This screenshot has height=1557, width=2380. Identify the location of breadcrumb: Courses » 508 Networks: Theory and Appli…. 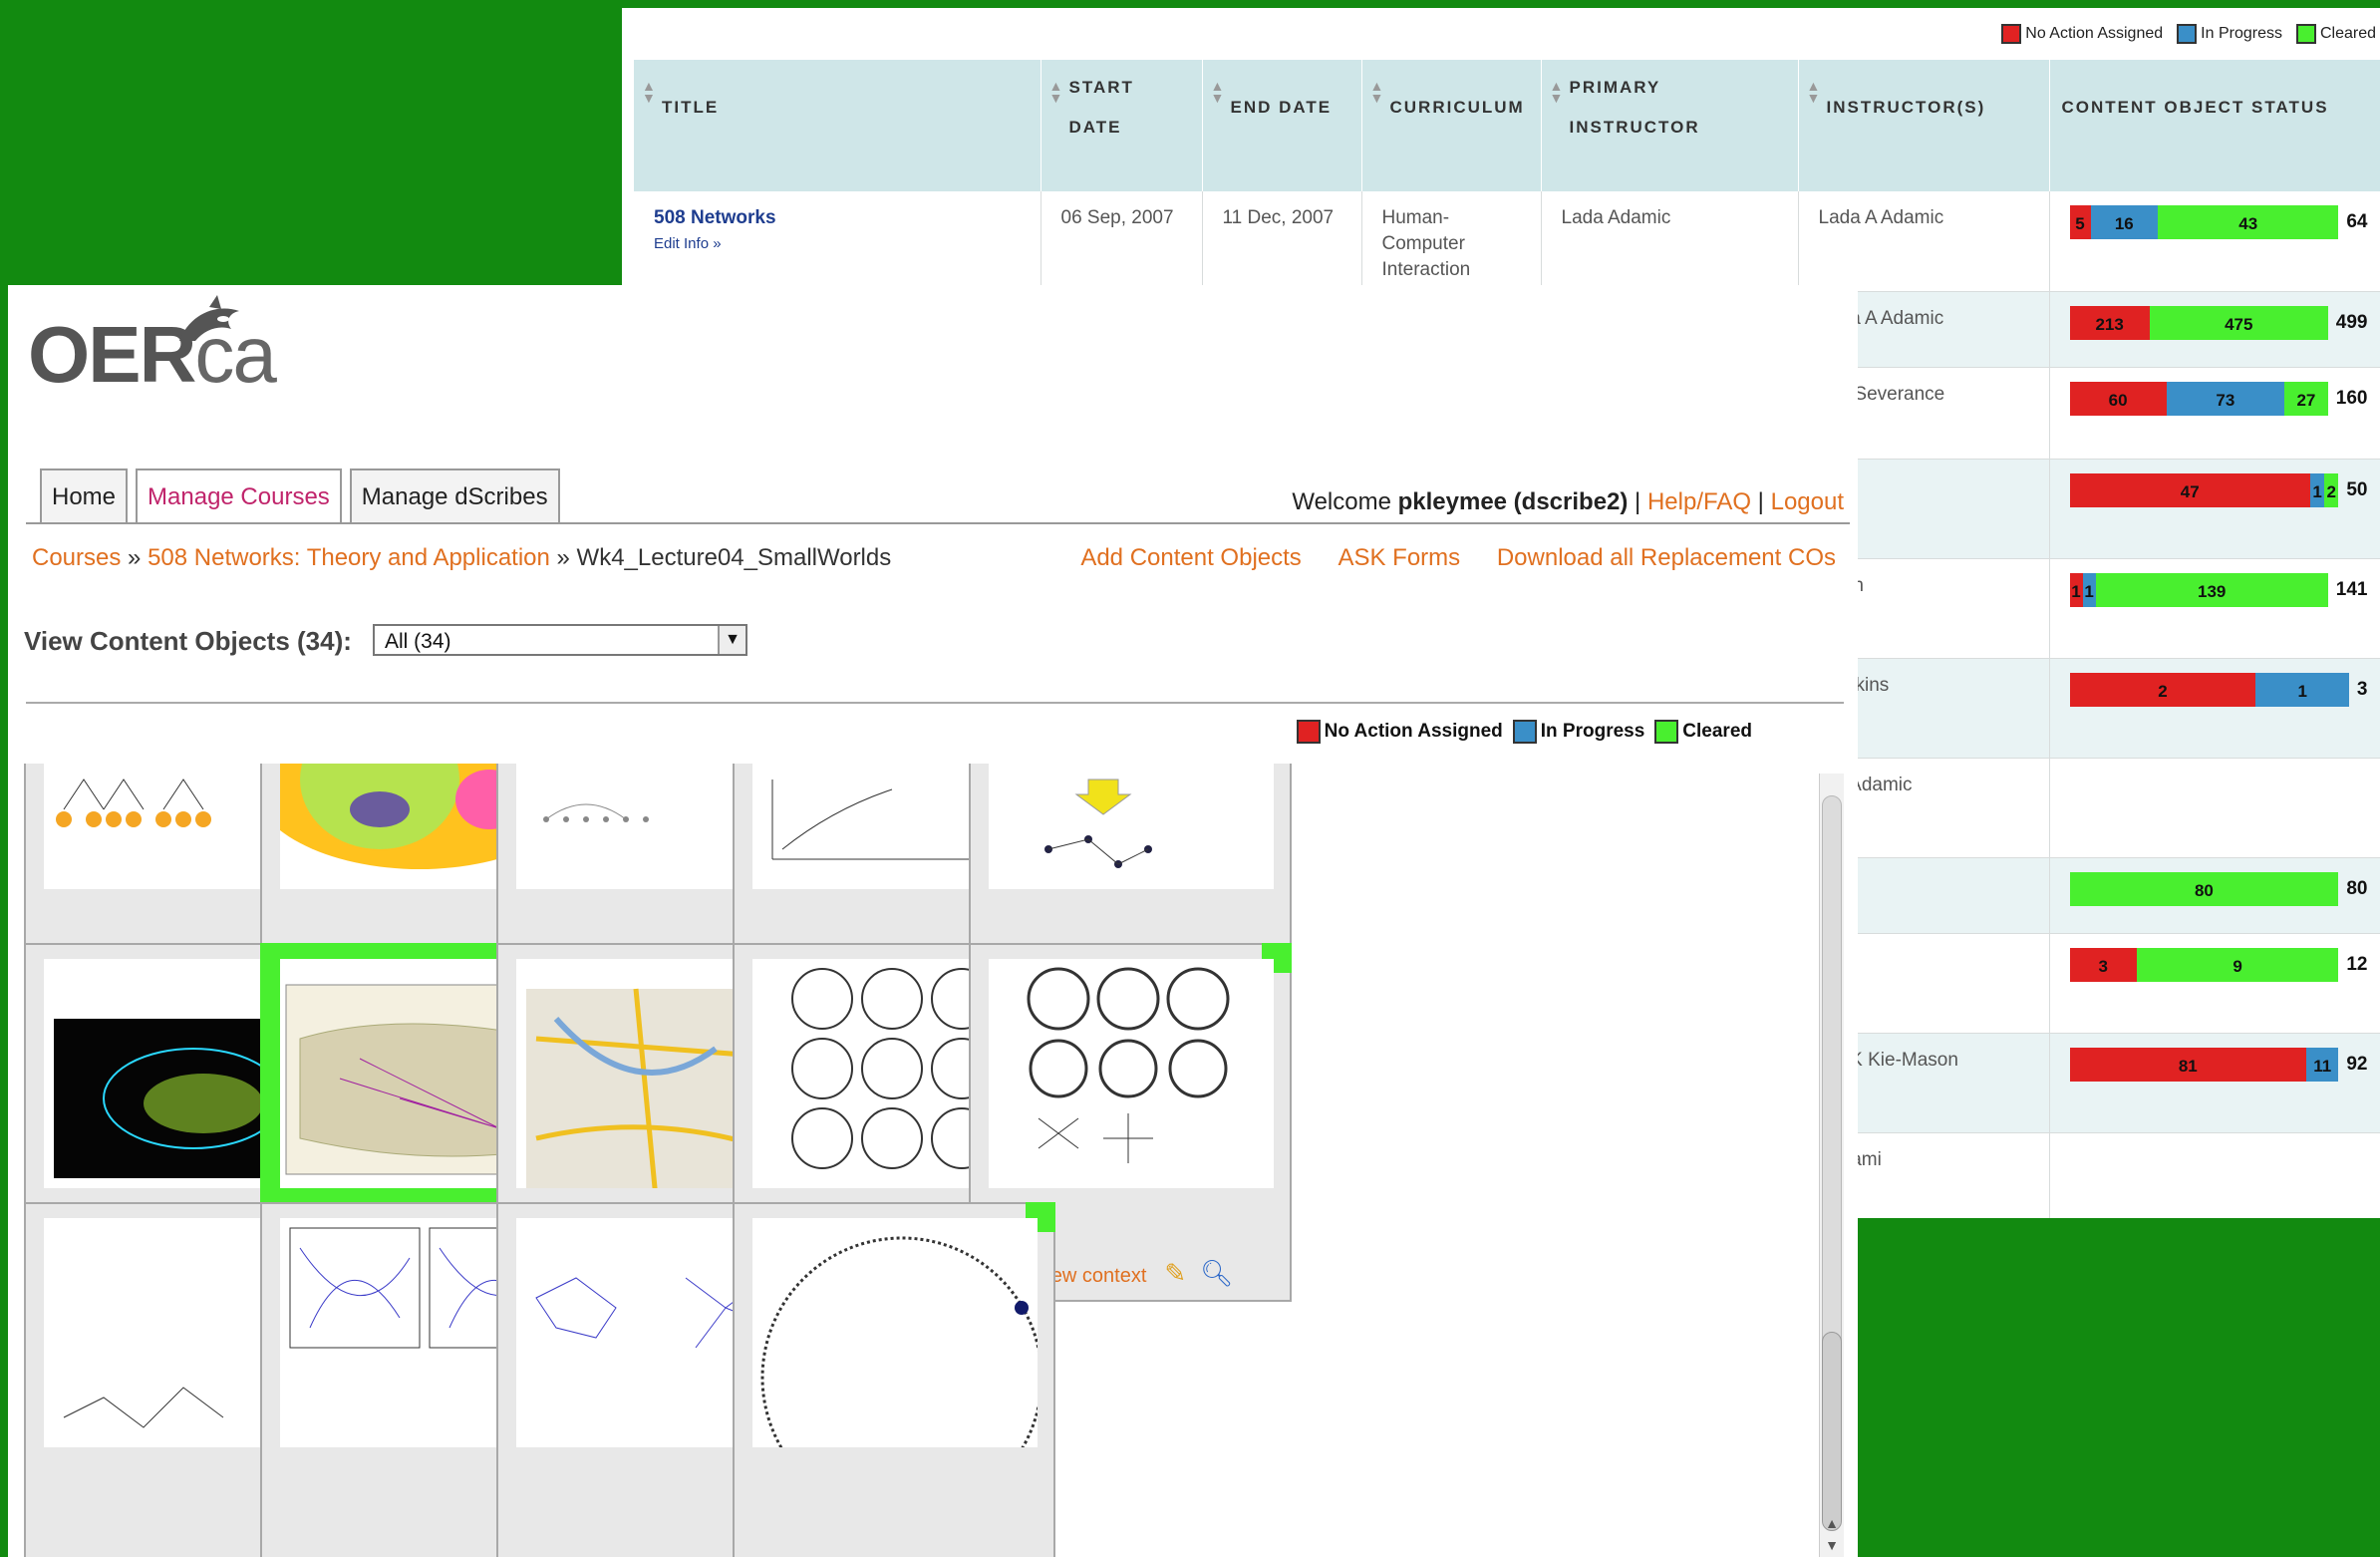
(462, 557).